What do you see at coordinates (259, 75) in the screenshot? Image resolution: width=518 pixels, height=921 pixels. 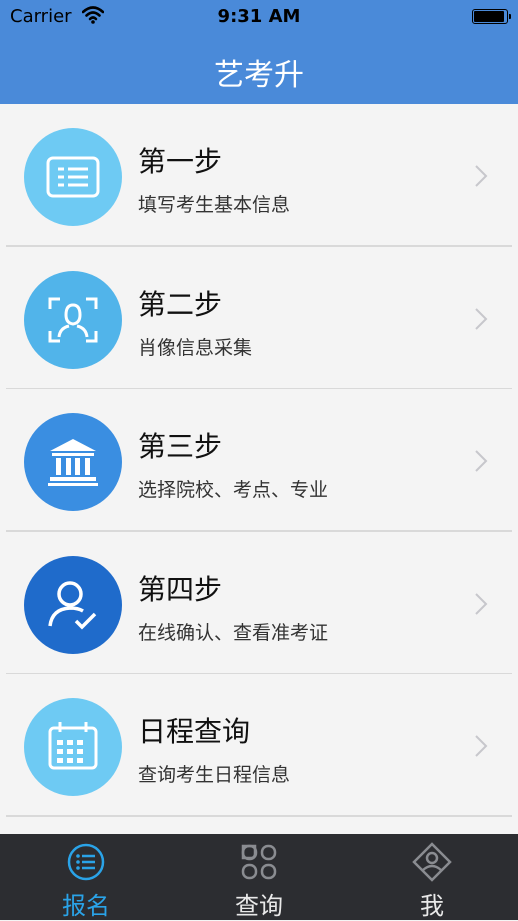 I see `page-title: 艺考升` at bounding box center [259, 75].